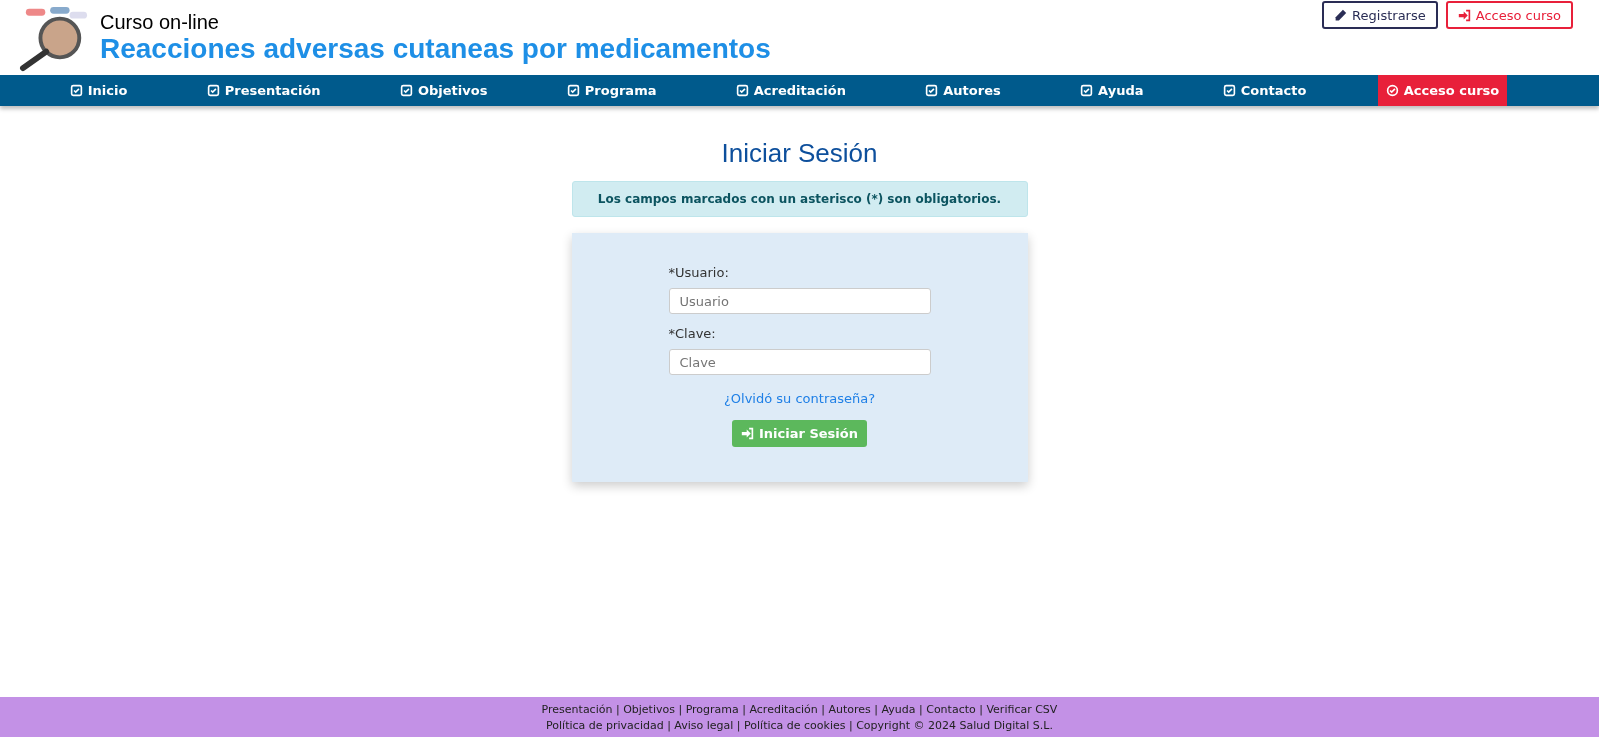  What do you see at coordinates (1341, 15) in the screenshot?
I see `pencil-icon` at bounding box center [1341, 15].